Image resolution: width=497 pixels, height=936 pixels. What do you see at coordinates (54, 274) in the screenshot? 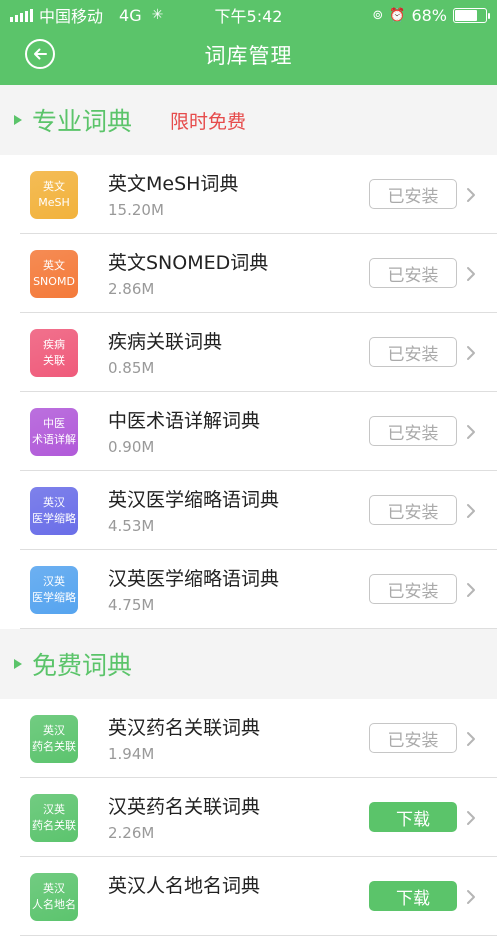
I see `dictionary-badge-icon: 英文 SNOMD` at bounding box center [54, 274].